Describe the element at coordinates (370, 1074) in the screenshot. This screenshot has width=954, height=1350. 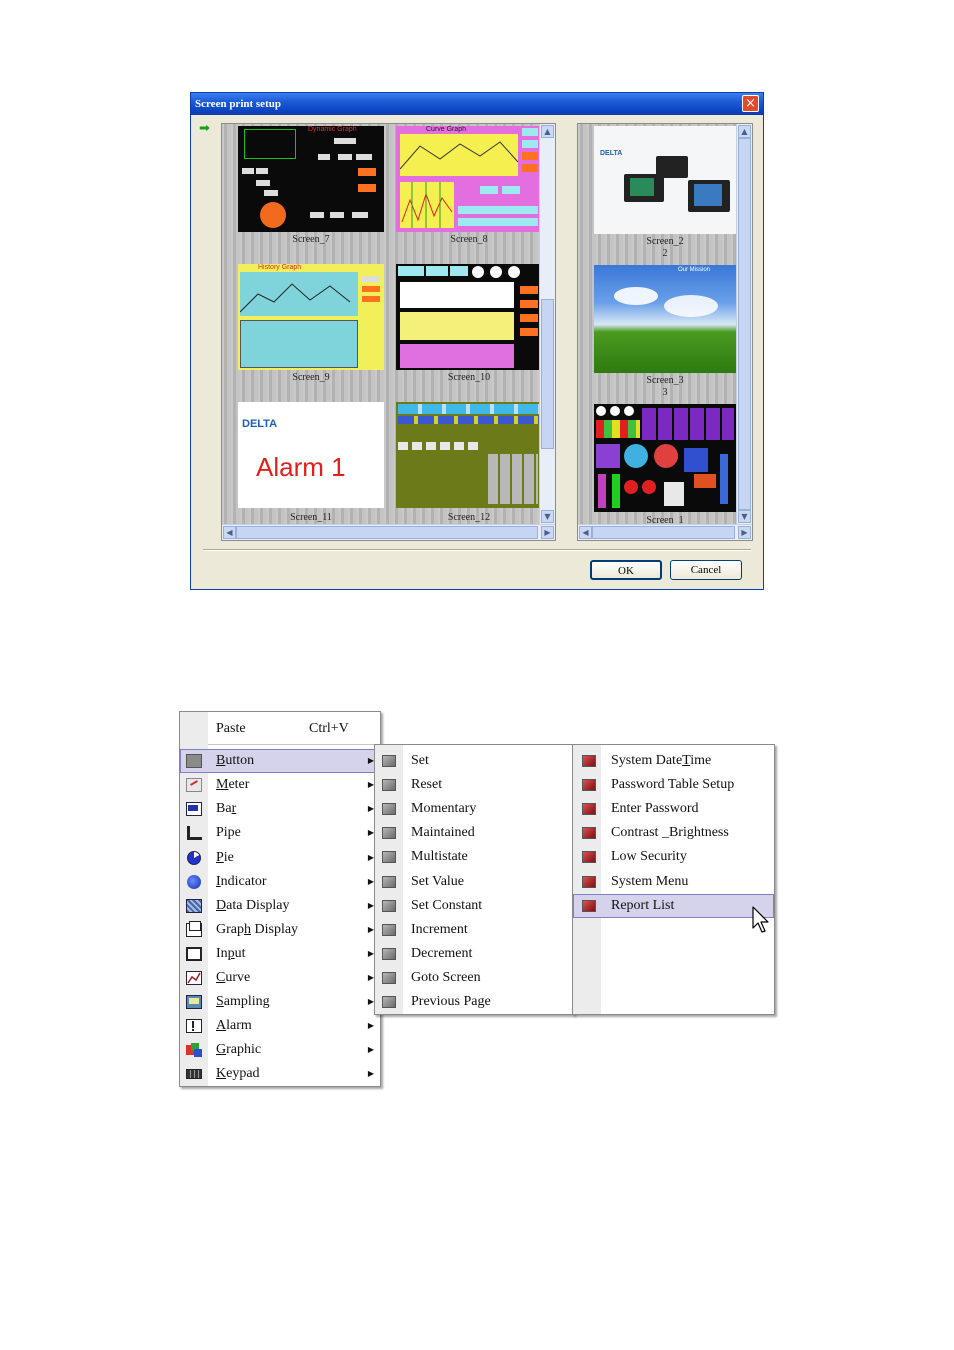
I see `submenu-arrow-icon: ▶` at that location.